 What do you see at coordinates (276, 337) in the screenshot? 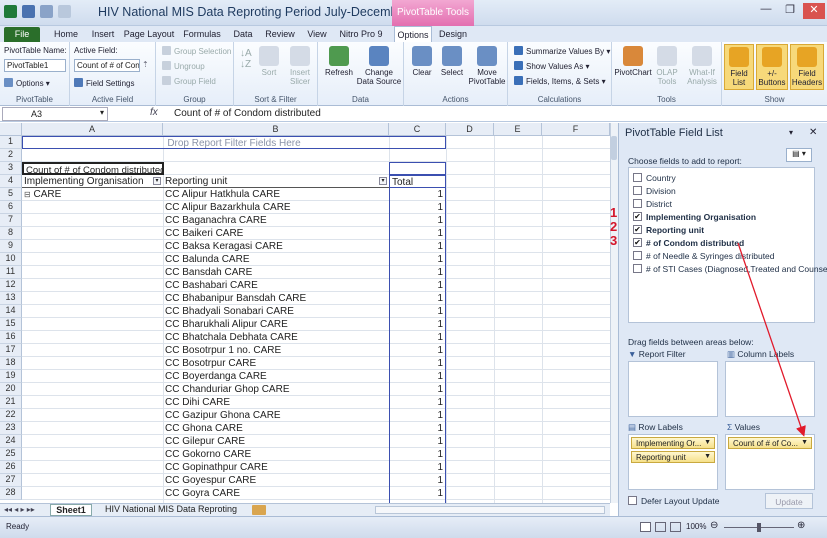
I see `reporting-unit-cell: CC Bhatchala Debhata CARE` at bounding box center [276, 337].